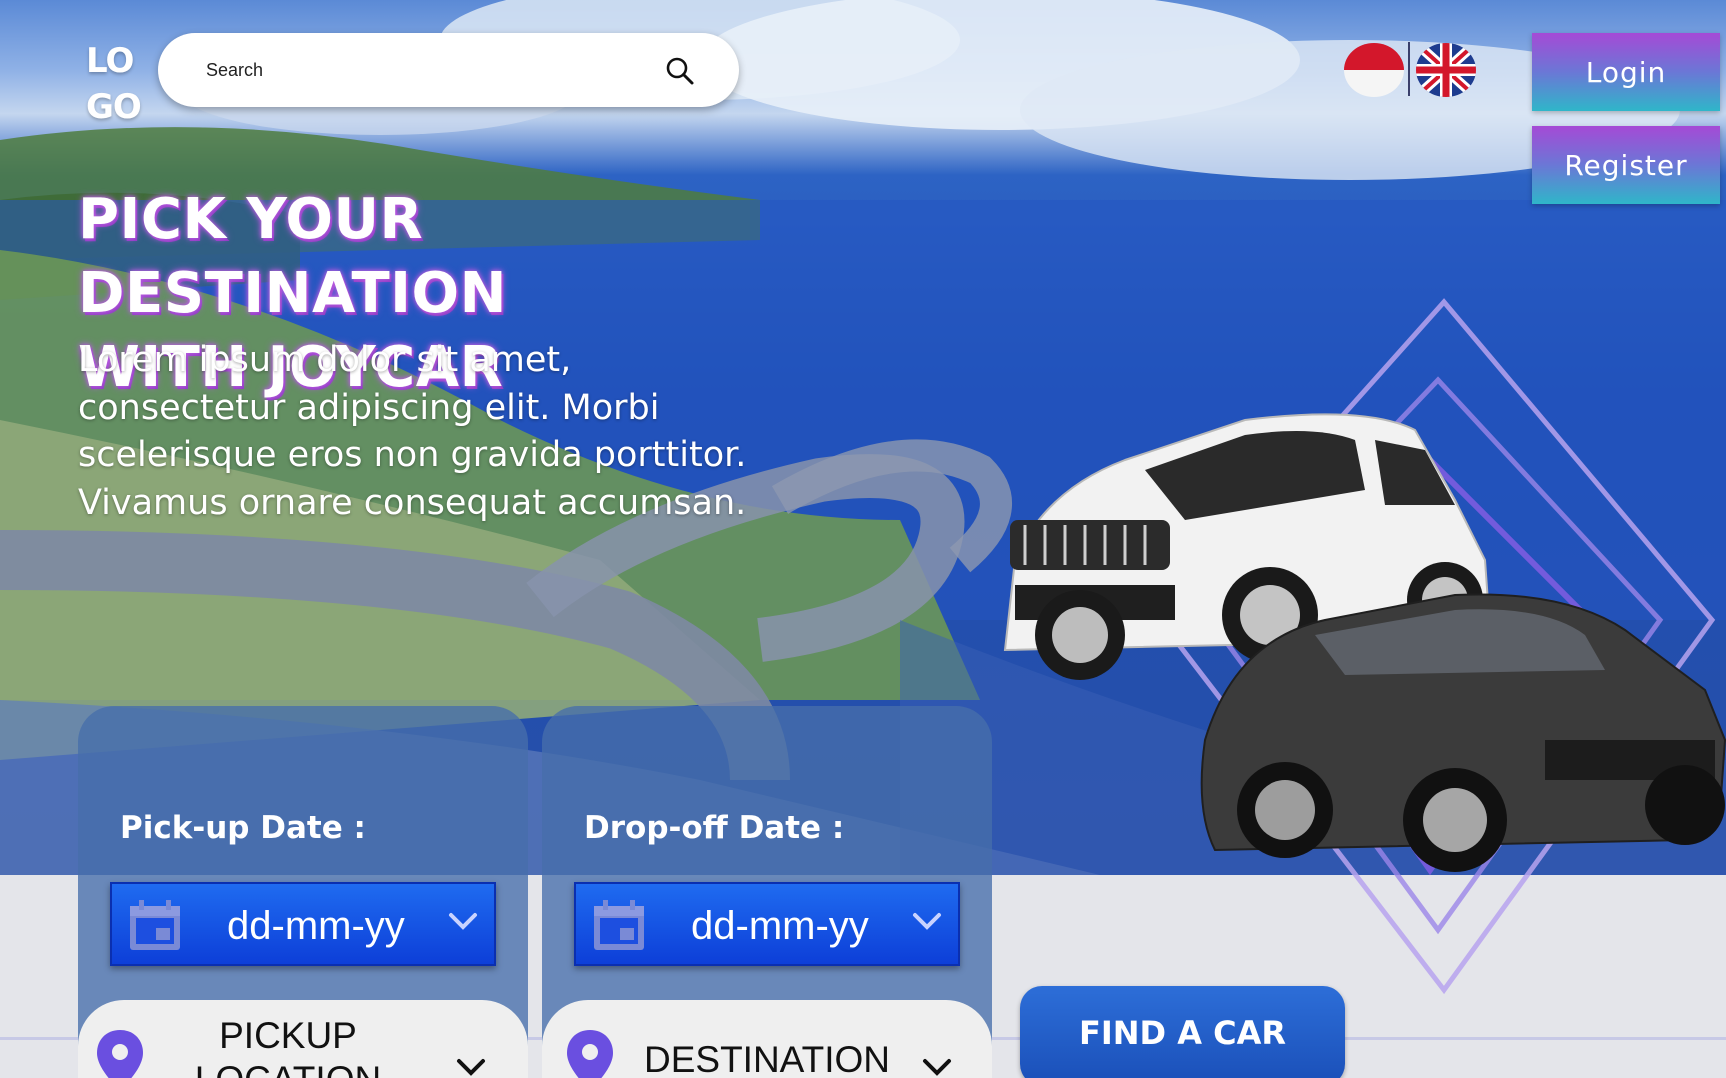  What do you see at coordinates (243, 828) in the screenshot?
I see `pickup-date-label: Pick-up Date :` at bounding box center [243, 828].